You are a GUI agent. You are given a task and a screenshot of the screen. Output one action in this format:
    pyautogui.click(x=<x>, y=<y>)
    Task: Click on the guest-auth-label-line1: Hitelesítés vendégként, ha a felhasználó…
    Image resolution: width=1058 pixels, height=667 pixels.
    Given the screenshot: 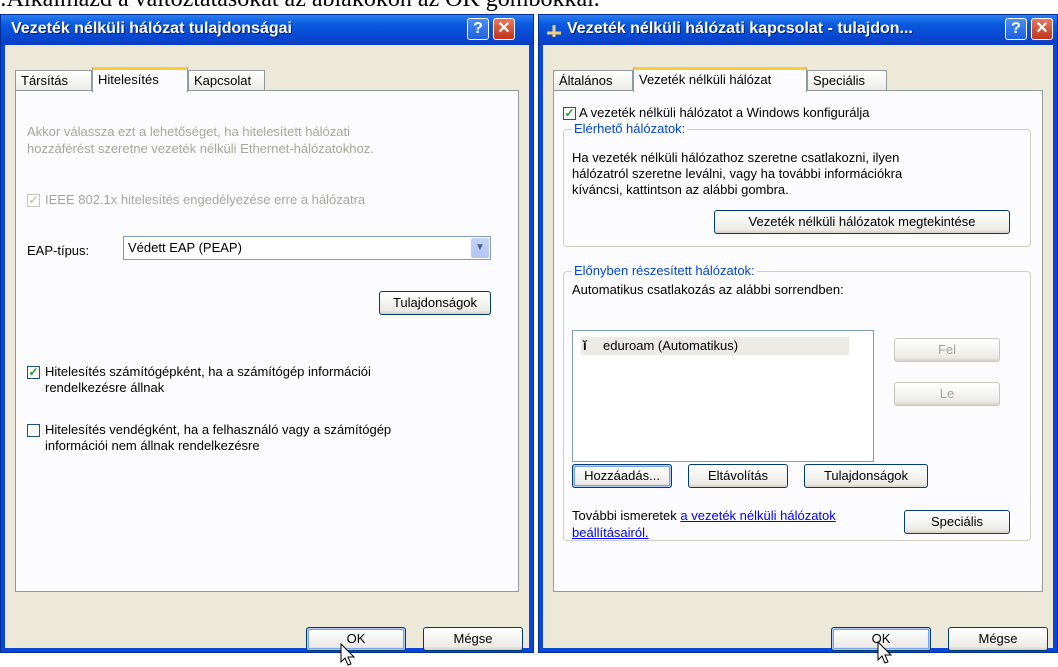 What is the action you would take?
    pyautogui.click(x=218, y=429)
    